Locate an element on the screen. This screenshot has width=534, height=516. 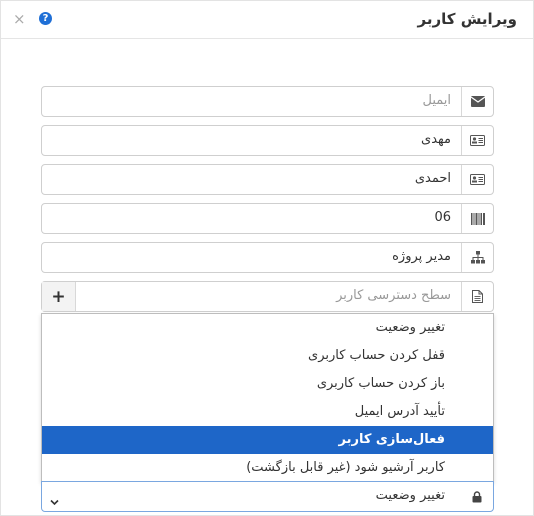
sitemap-icon is located at coordinates (477, 257).